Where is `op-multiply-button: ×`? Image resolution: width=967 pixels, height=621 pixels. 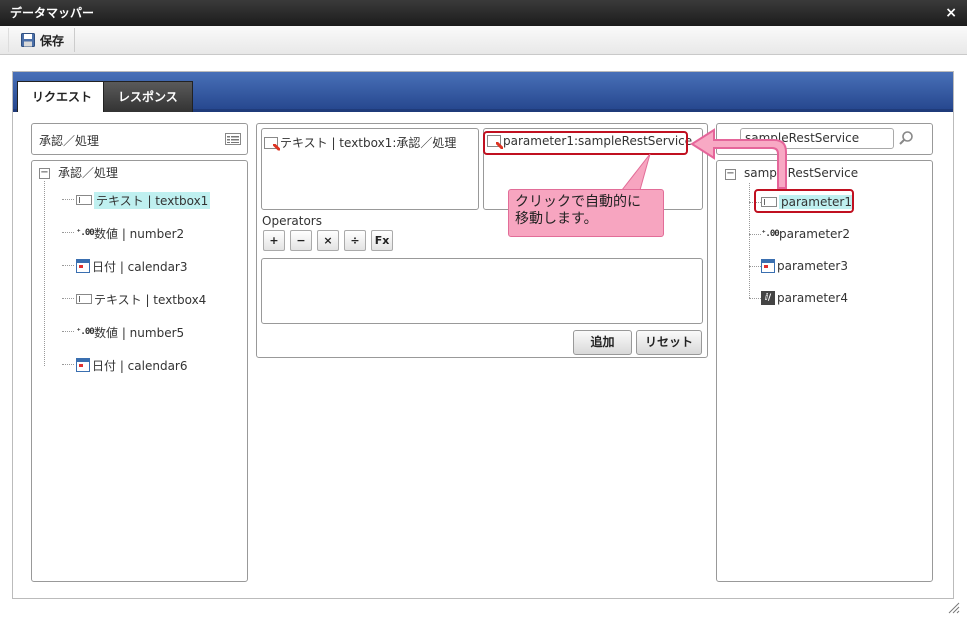 op-multiply-button: × is located at coordinates (328, 240).